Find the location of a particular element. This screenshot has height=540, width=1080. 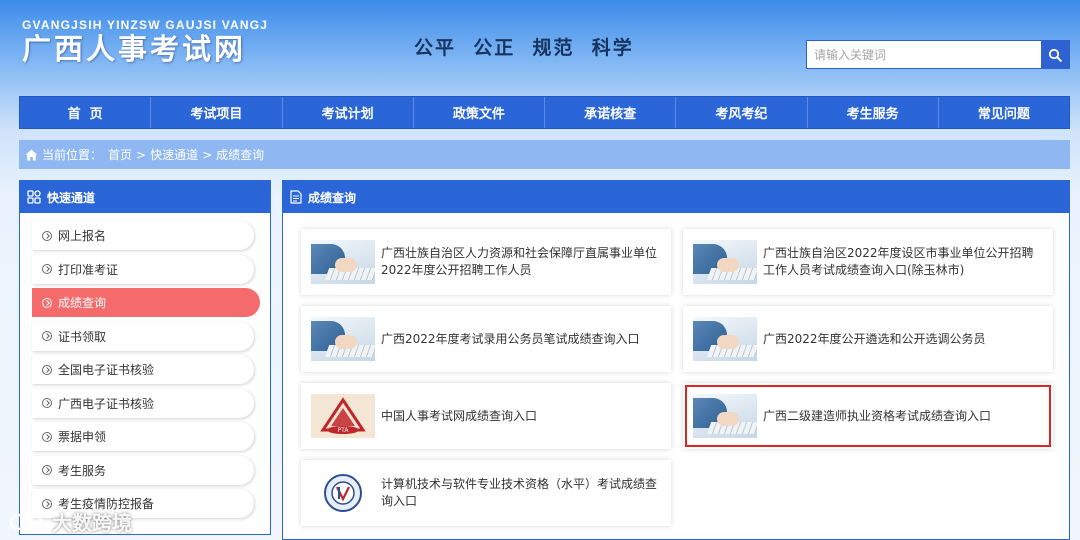

site-logo: GVANGJSIH YINZSW GAUJSI VANGJ 广西人事考试网 is located at coordinates (145, 42).